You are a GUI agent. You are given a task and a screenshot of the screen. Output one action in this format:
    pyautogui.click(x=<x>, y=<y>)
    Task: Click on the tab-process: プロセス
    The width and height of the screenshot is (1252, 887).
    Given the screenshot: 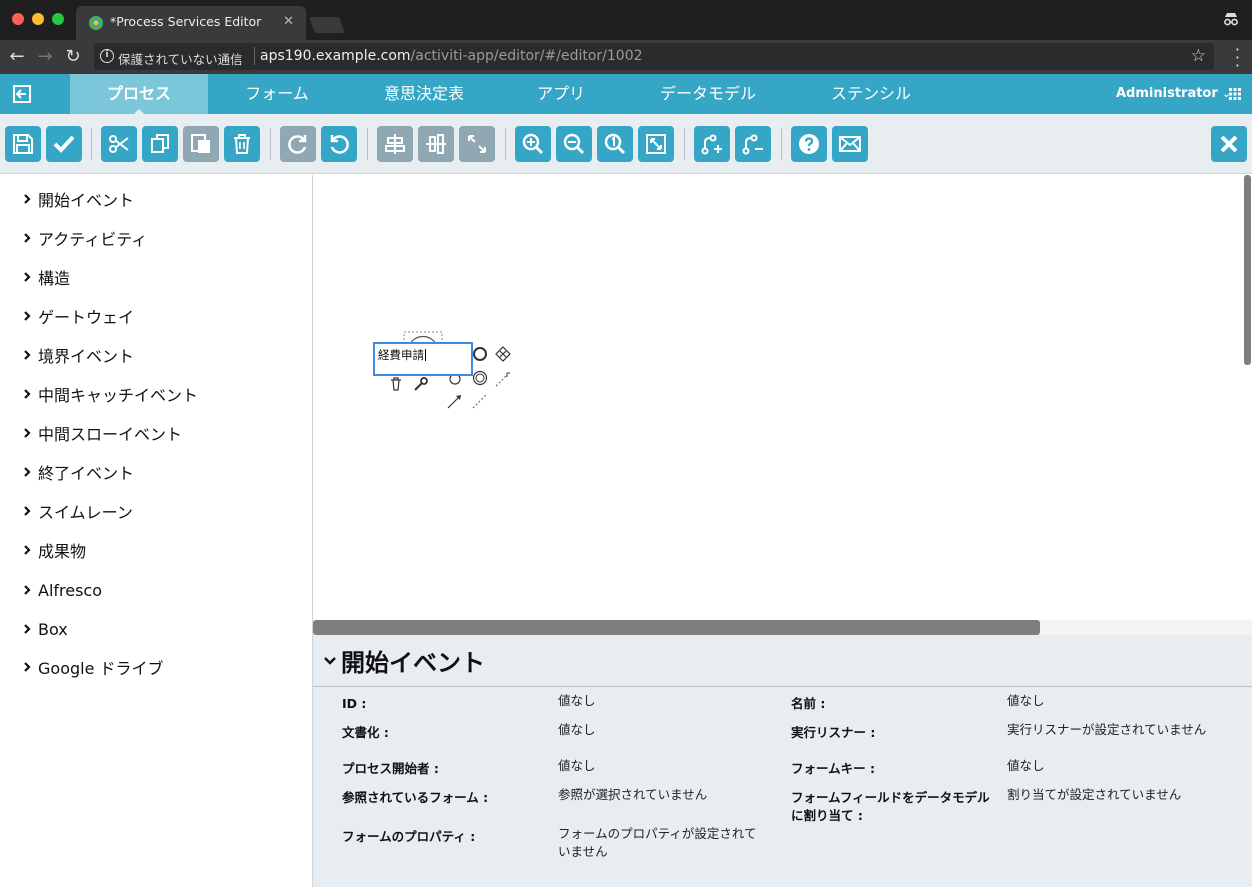 What is the action you would take?
    pyautogui.click(x=139, y=94)
    